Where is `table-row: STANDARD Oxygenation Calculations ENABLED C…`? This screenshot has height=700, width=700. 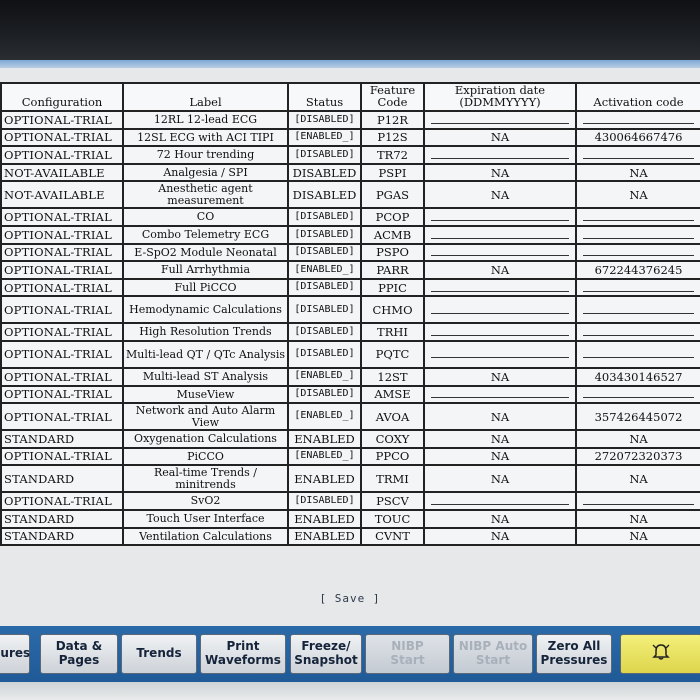 table-row: STANDARD Oxygenation Calculations ENABLED C… is located at coordinates (350, 439).